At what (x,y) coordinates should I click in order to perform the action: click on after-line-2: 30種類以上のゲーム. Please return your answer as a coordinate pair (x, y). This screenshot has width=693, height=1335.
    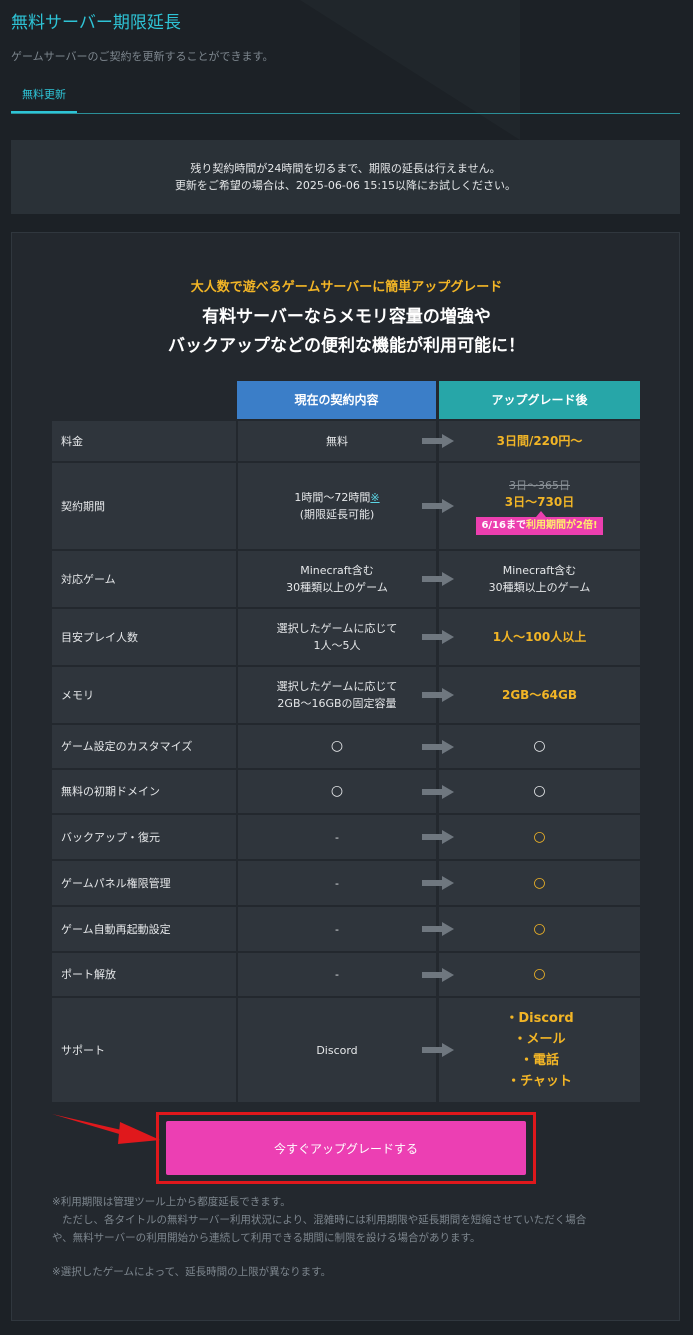
    Looking at the image, I should click on (539, 587).